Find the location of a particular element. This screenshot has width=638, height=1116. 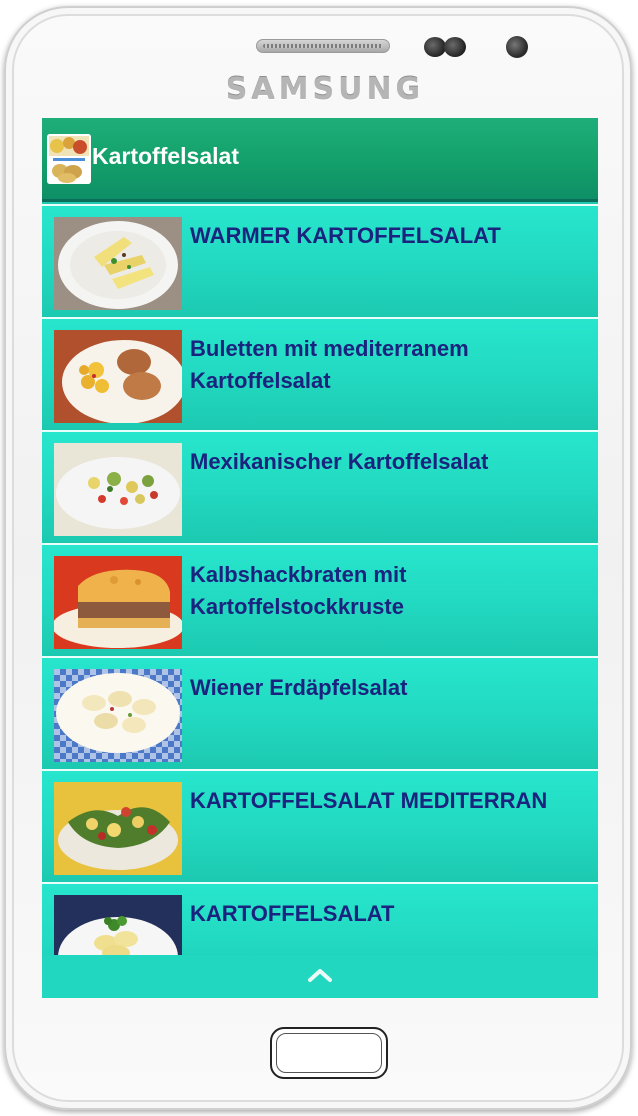

front-camera is located at coordinates (517, 47).